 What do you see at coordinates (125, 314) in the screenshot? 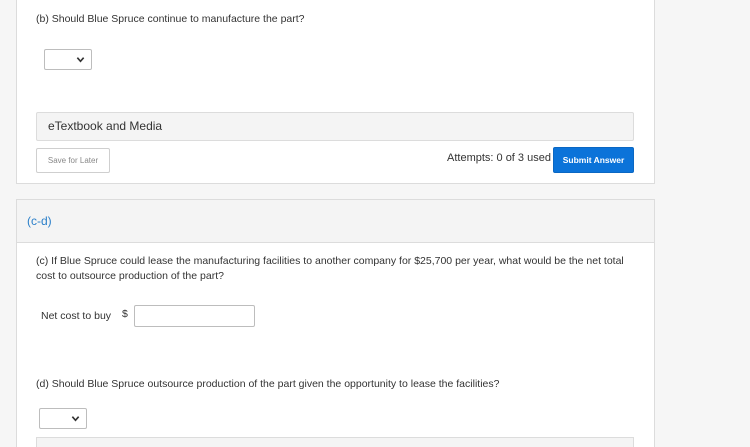
I see `currency-symbol: $` at bounding box center [125, 314].